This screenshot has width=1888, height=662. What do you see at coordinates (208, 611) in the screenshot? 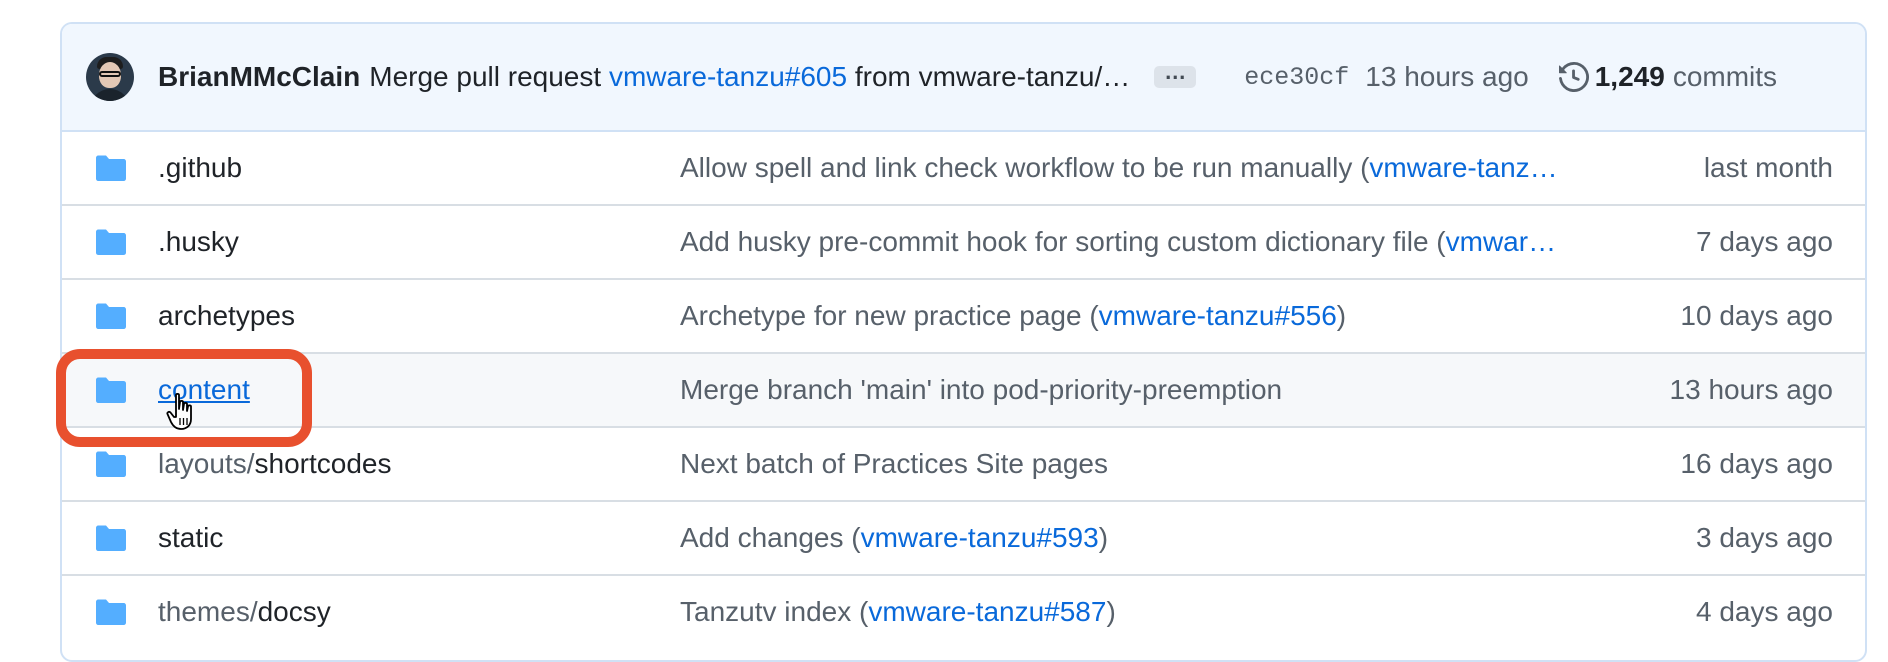
I see `path-prefix: themes/` at bounding box center [208, 611].